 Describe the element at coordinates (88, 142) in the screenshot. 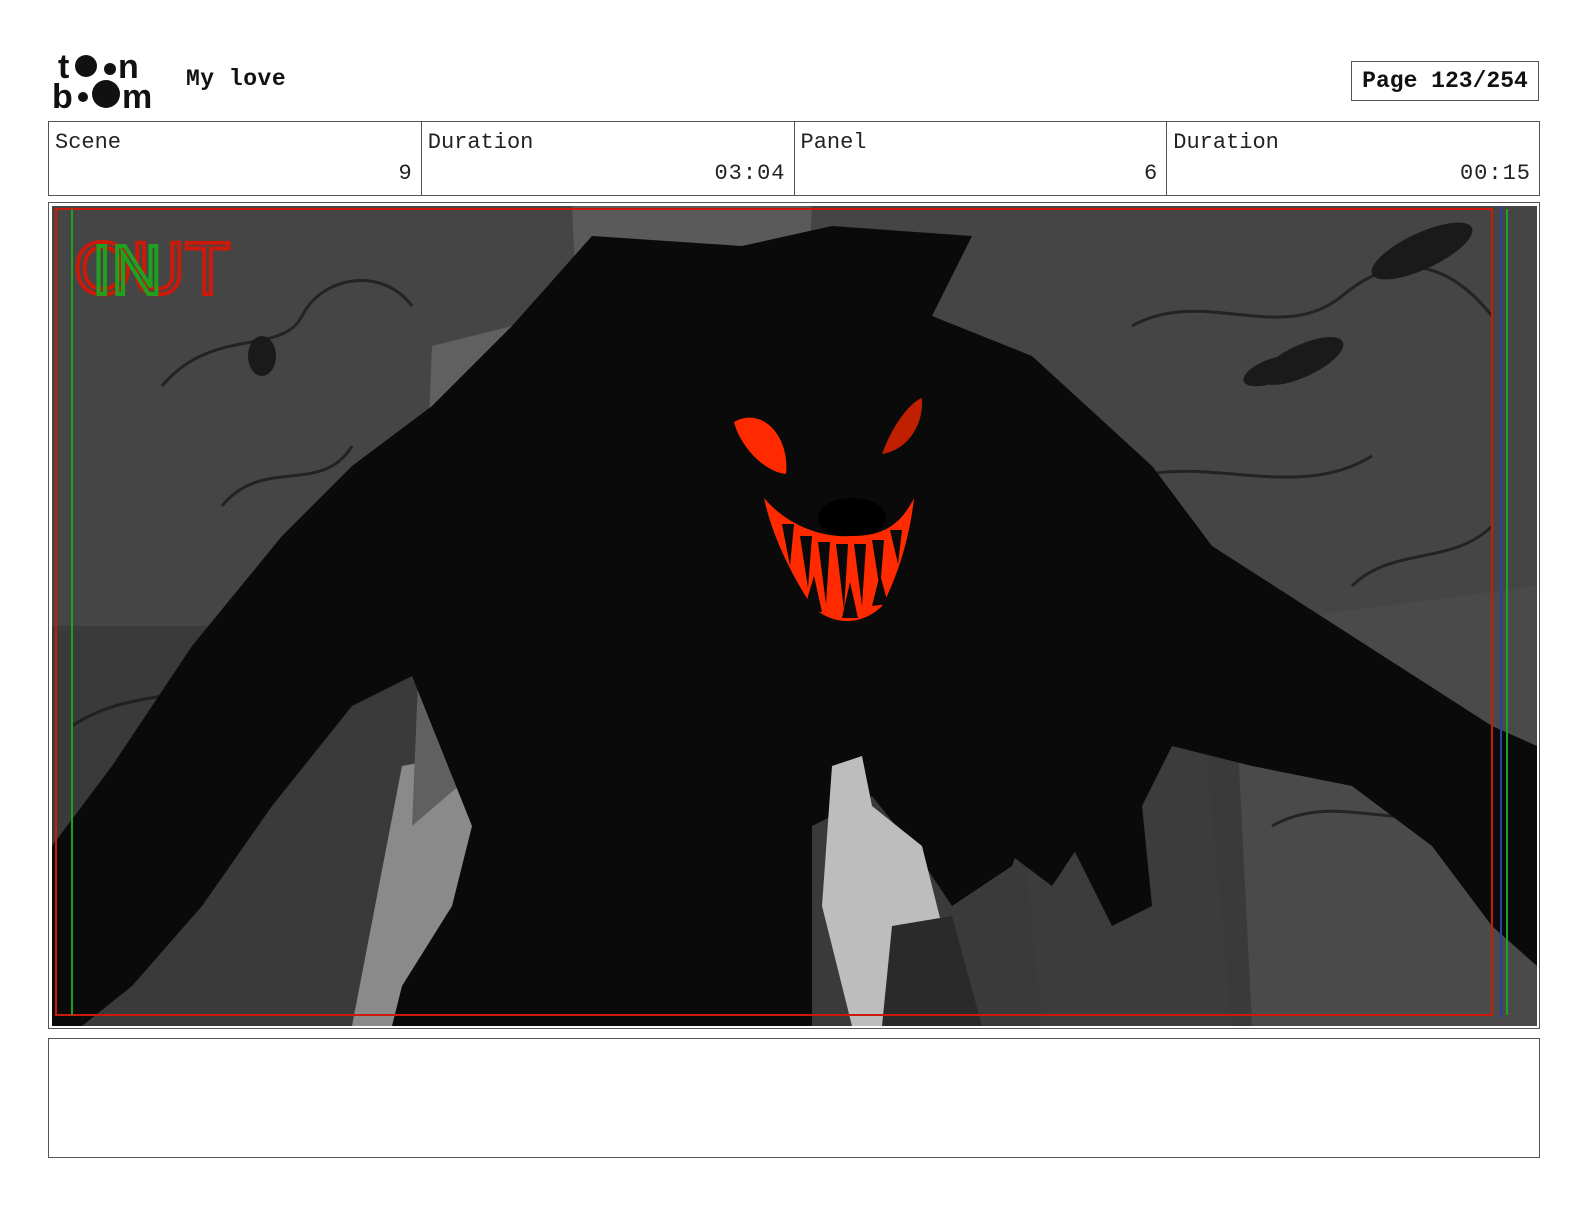

I see `scene-label: Scene` at that location.